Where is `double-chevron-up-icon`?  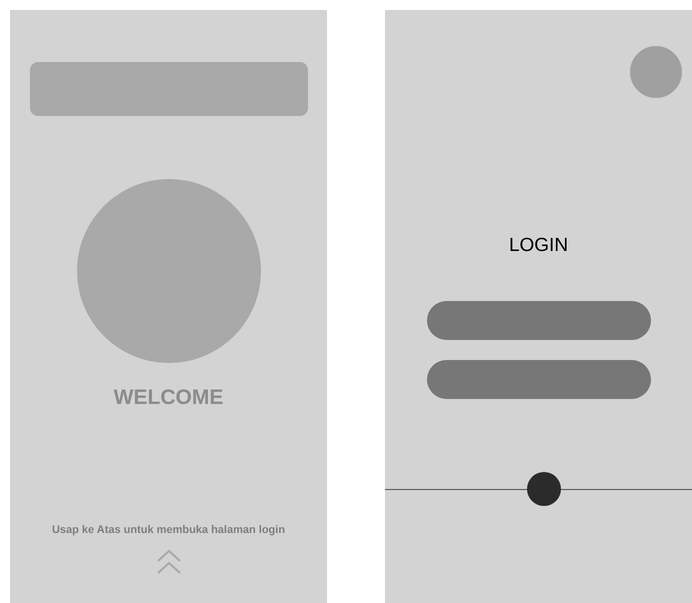 double-chevron-up-icon is located at coordinates (168, 562).